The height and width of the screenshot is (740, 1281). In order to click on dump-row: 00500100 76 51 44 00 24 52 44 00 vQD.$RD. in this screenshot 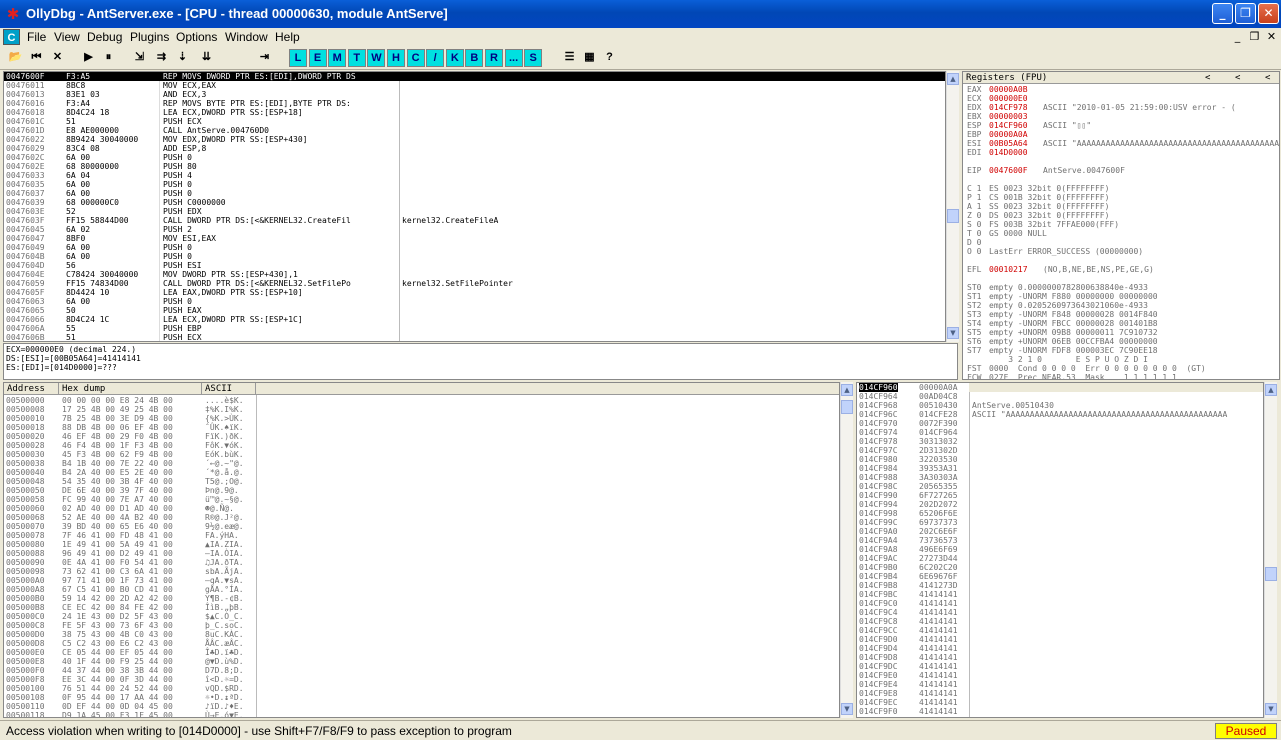, I will do `click(421, 688)`.